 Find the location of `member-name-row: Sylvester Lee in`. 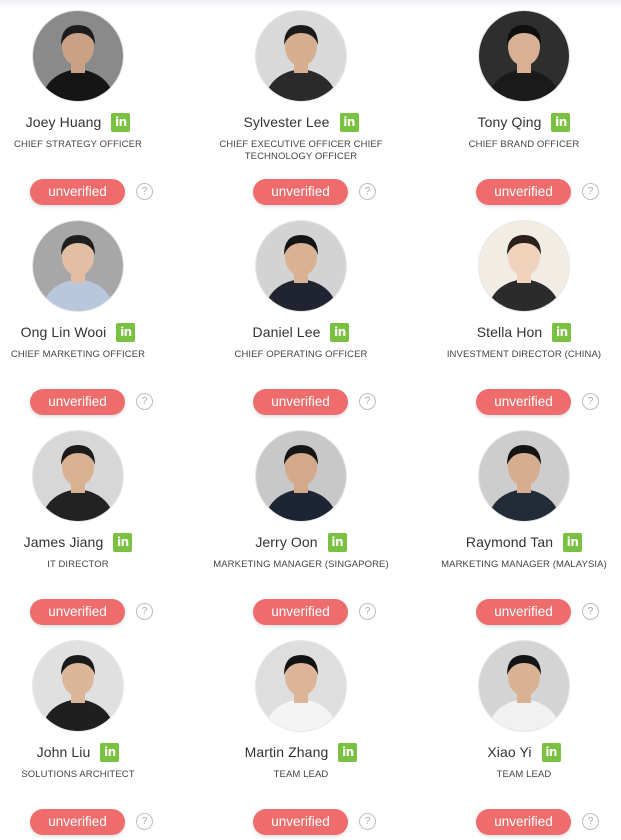

member-name-row: Sylvester Lee in is located at coordinates (301, 122).